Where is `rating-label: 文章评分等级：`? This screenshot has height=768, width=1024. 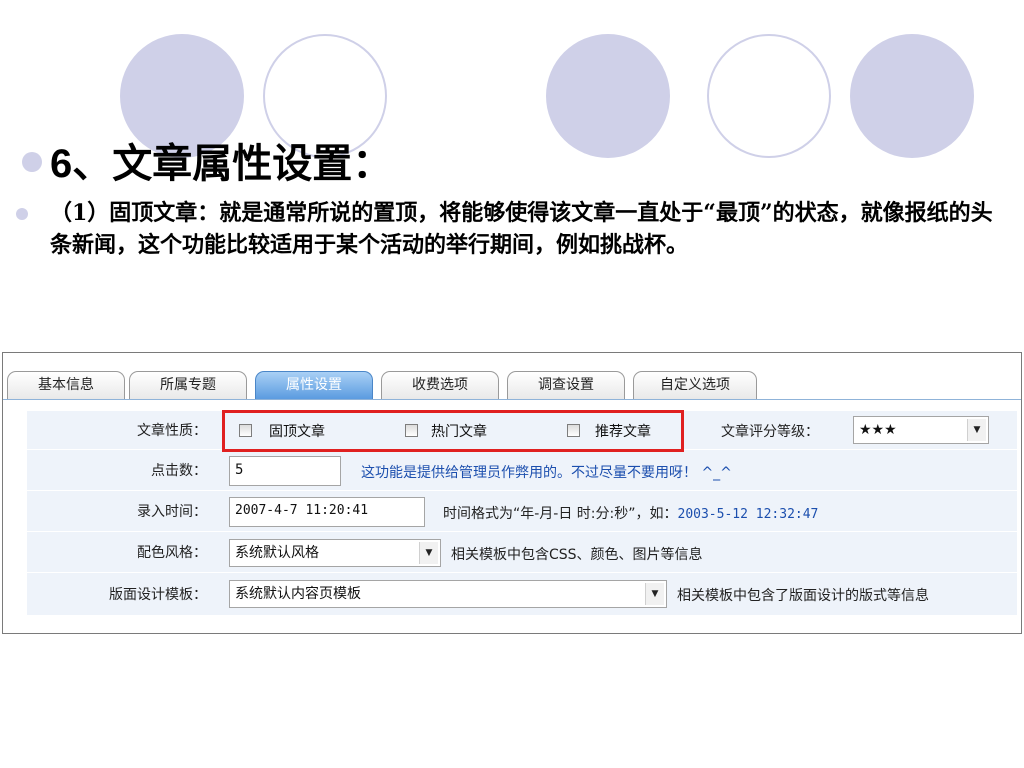 rating-label: 文章评分等级： is located at coordinates (770, 432).